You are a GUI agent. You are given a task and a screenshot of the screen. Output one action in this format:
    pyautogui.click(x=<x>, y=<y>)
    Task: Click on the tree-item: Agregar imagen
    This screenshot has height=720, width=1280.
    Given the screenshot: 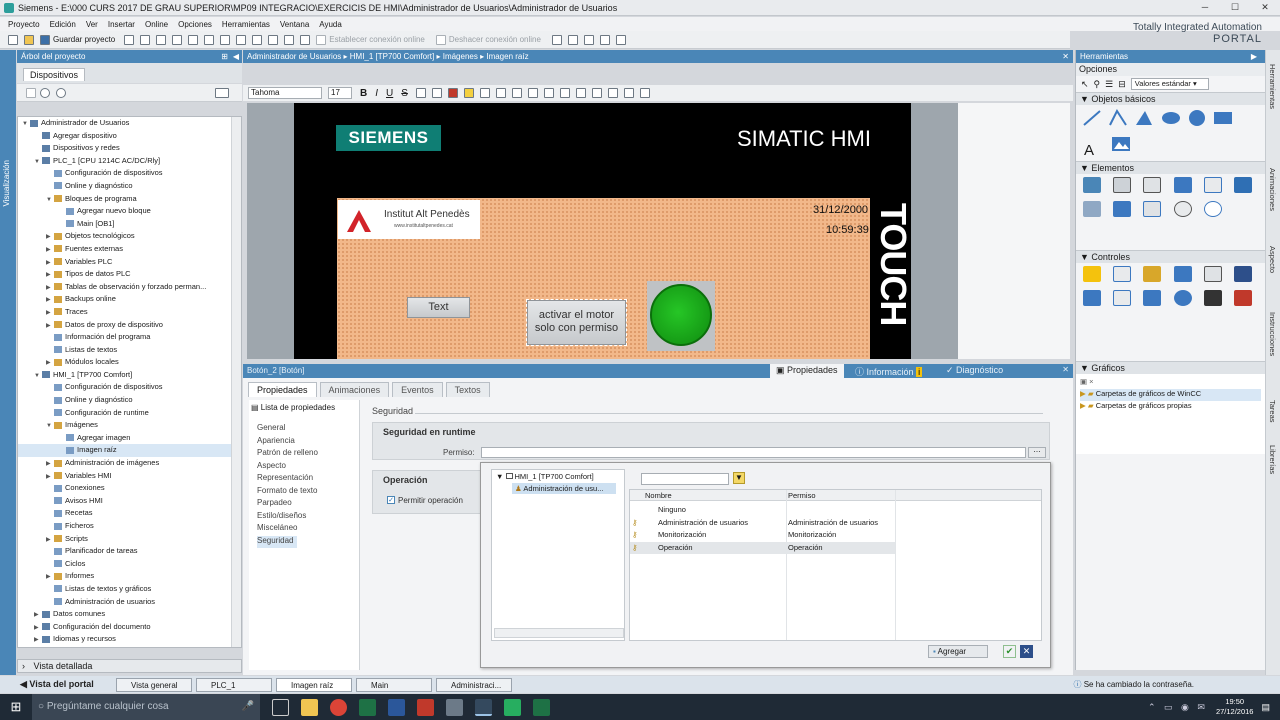 What is the action you would take?
    pyautogui.click(x=129, y=438)
    